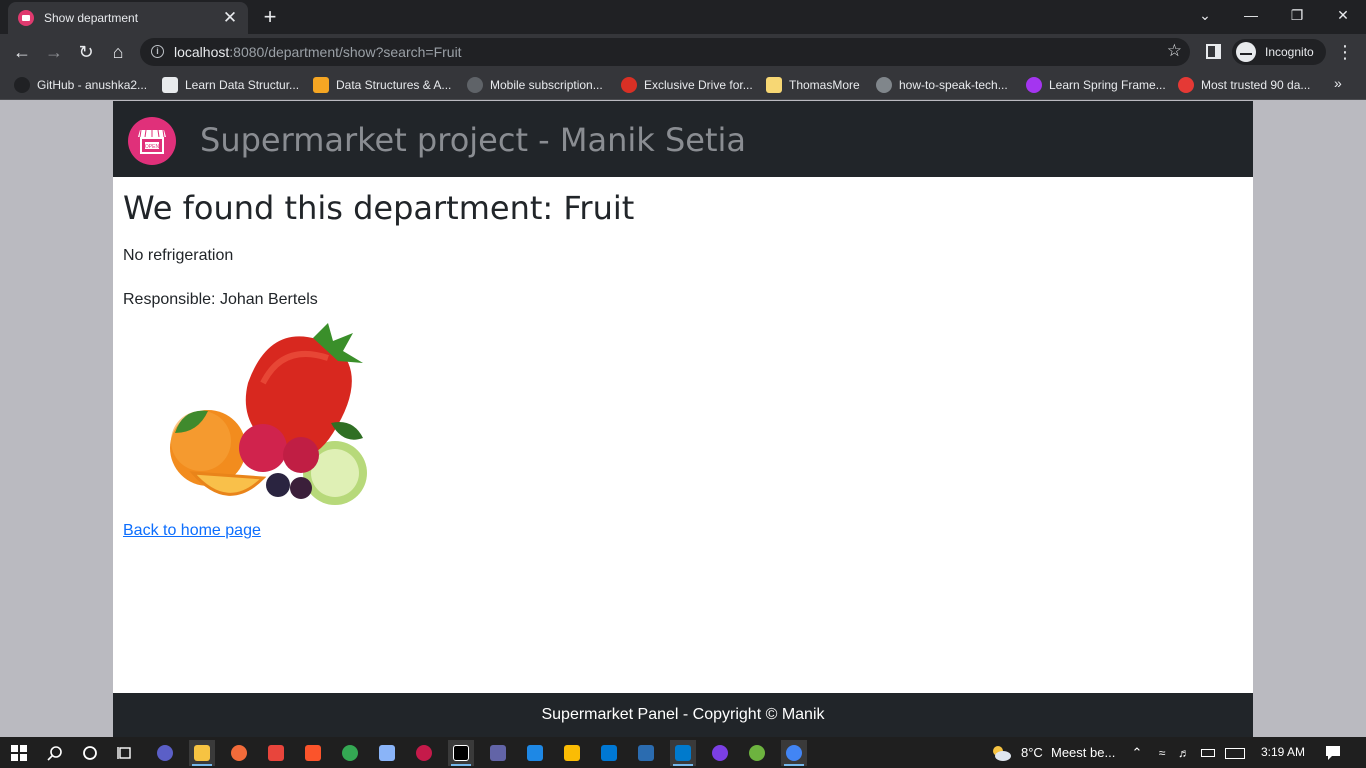 The height and width of the screenshot is (768, 1366). I want to click on bookmark-star-icon: ☆, so click(1174, 51).